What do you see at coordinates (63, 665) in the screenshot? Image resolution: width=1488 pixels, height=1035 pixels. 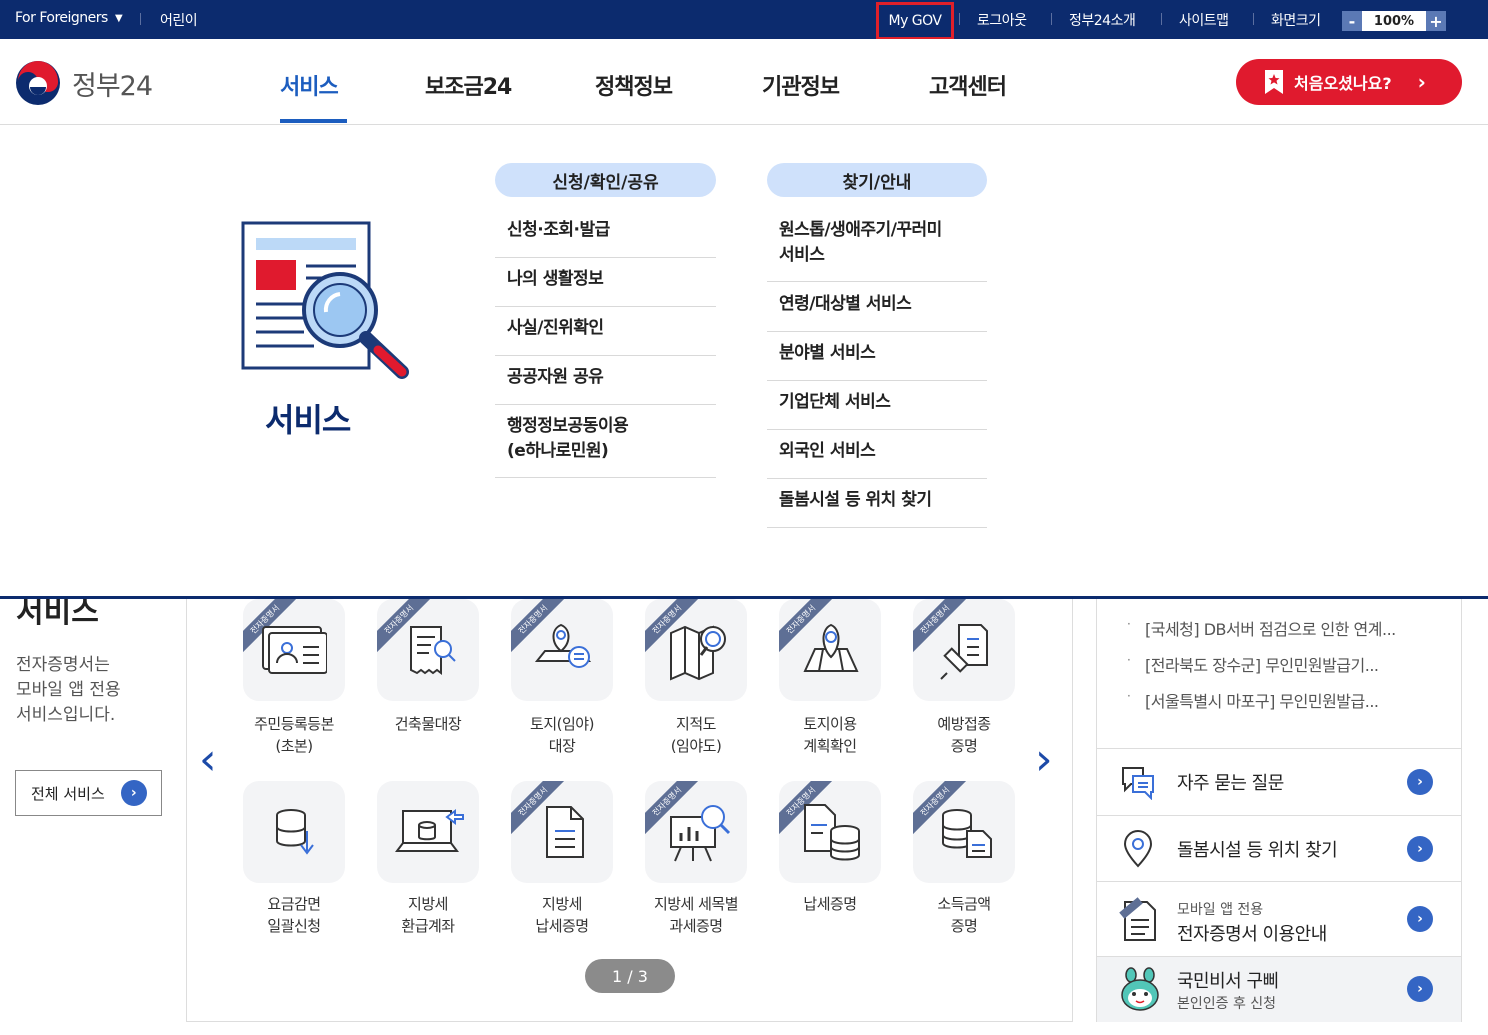 I see `desc-line-1: 전자증명서는` at bounding box center [63, 665].